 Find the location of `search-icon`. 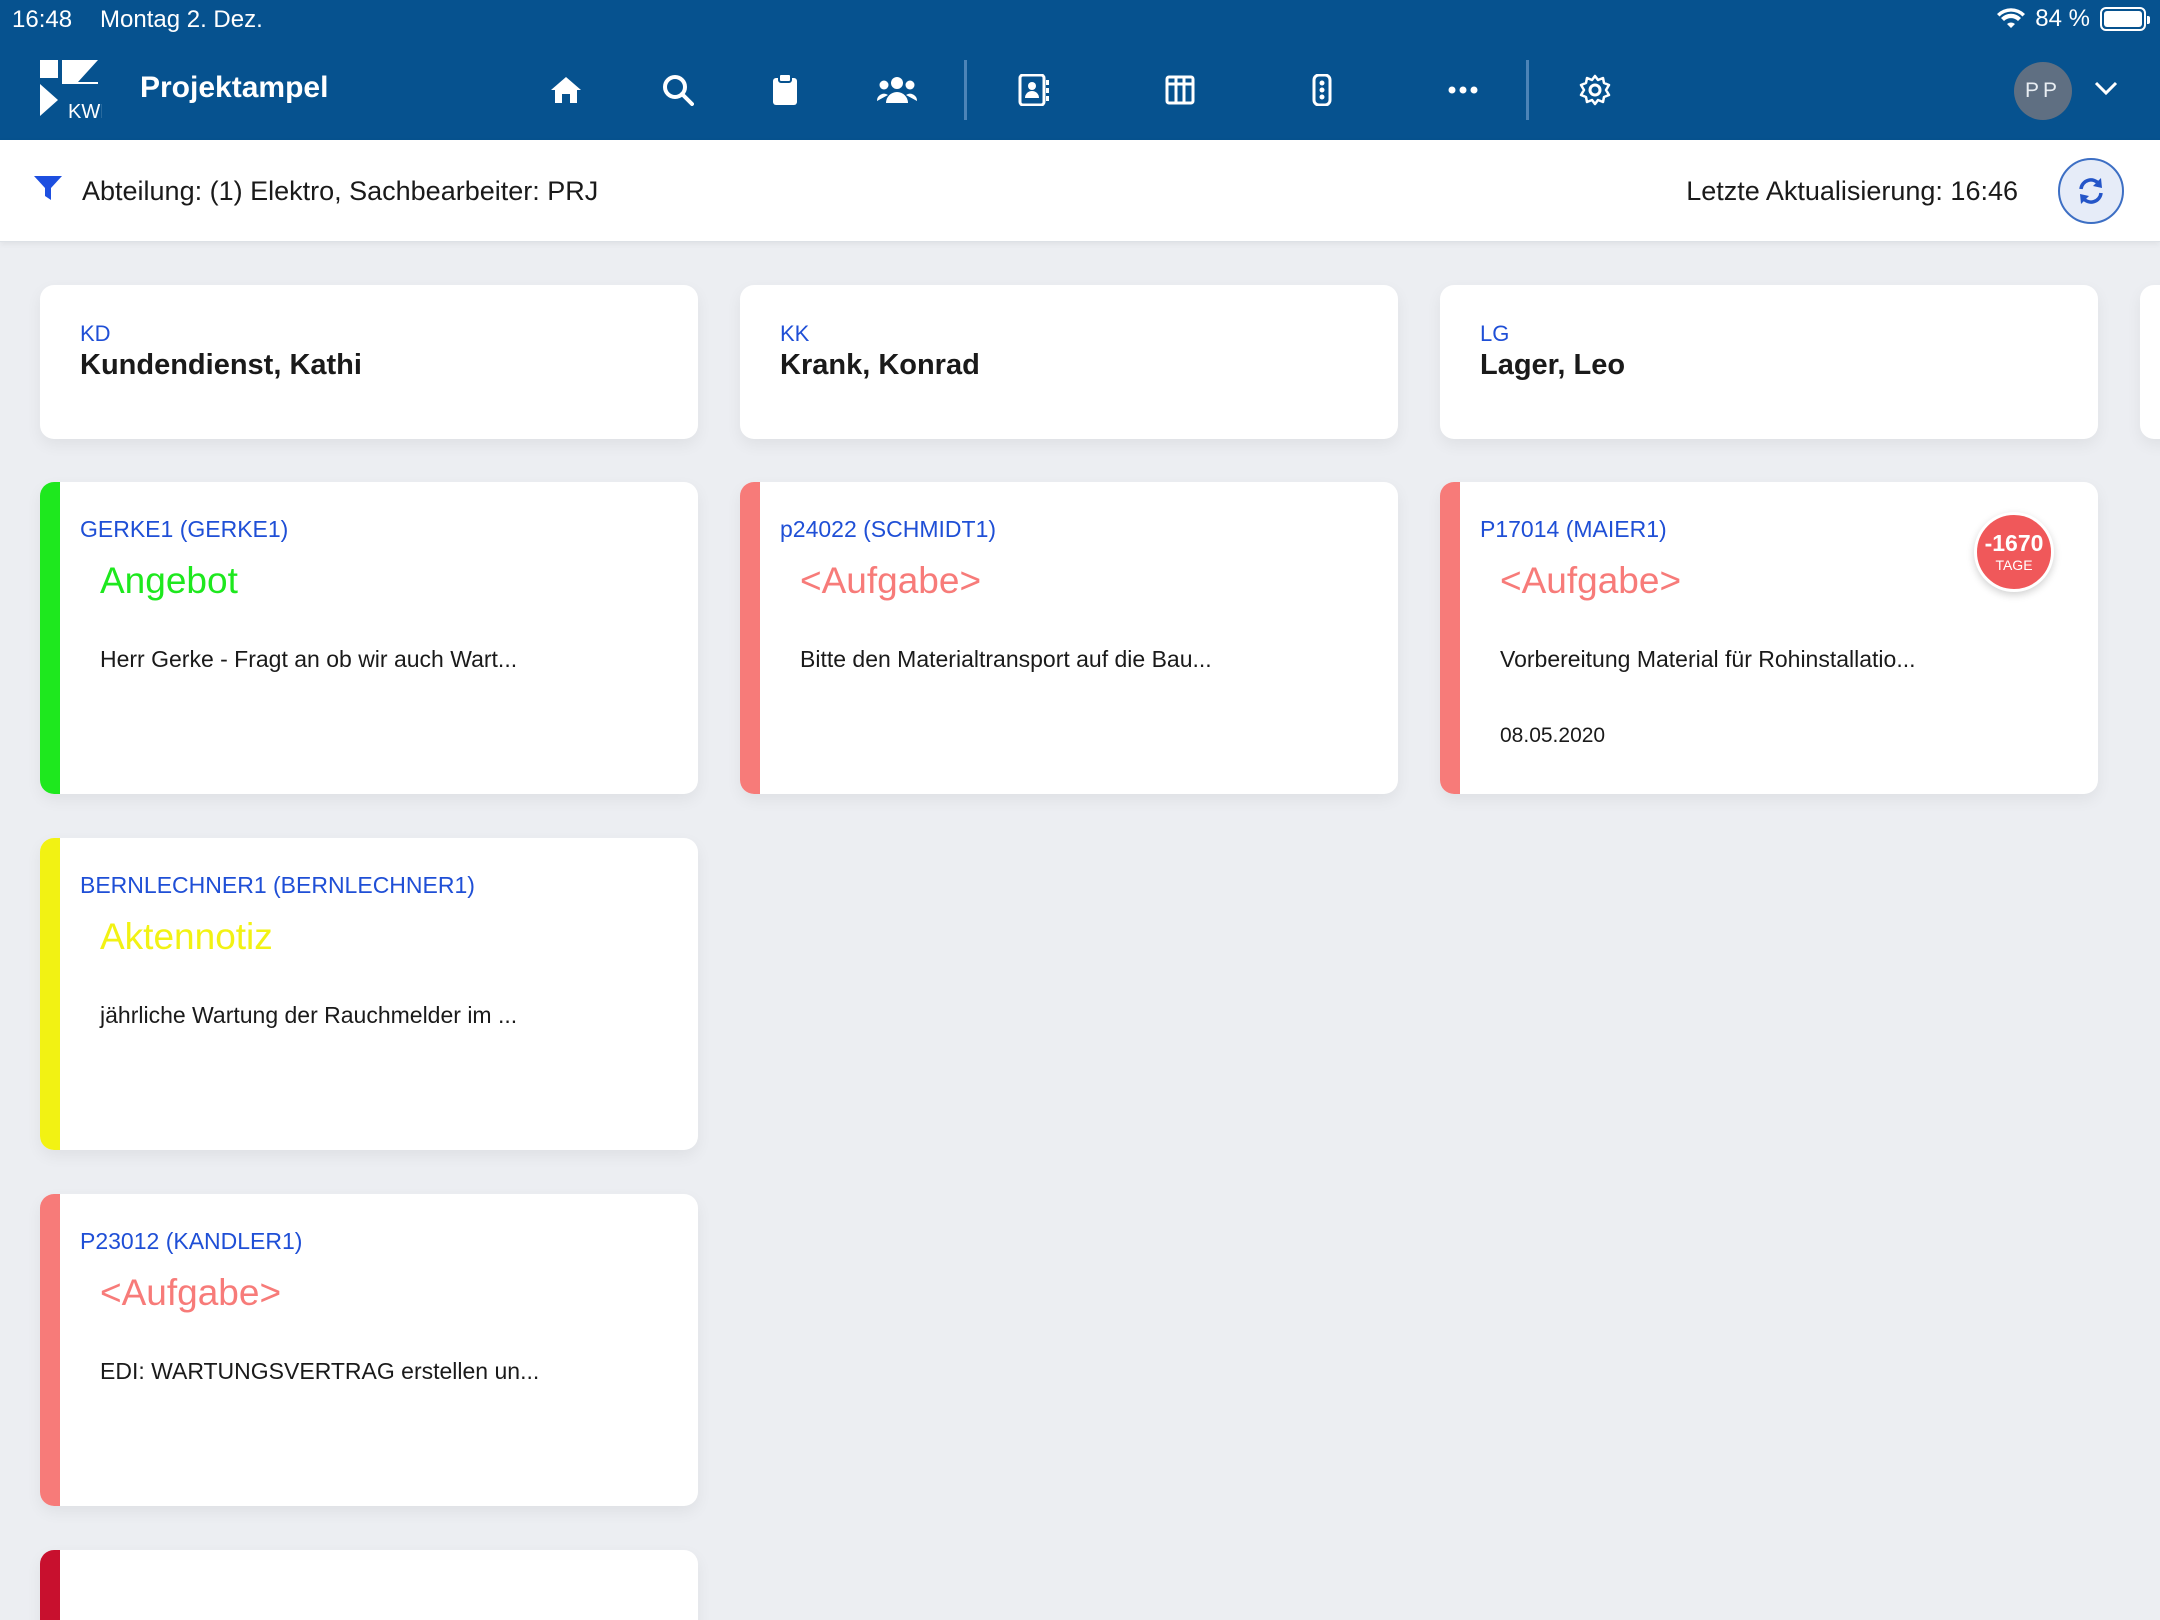

search-icon is located at coordinates (678, 90).